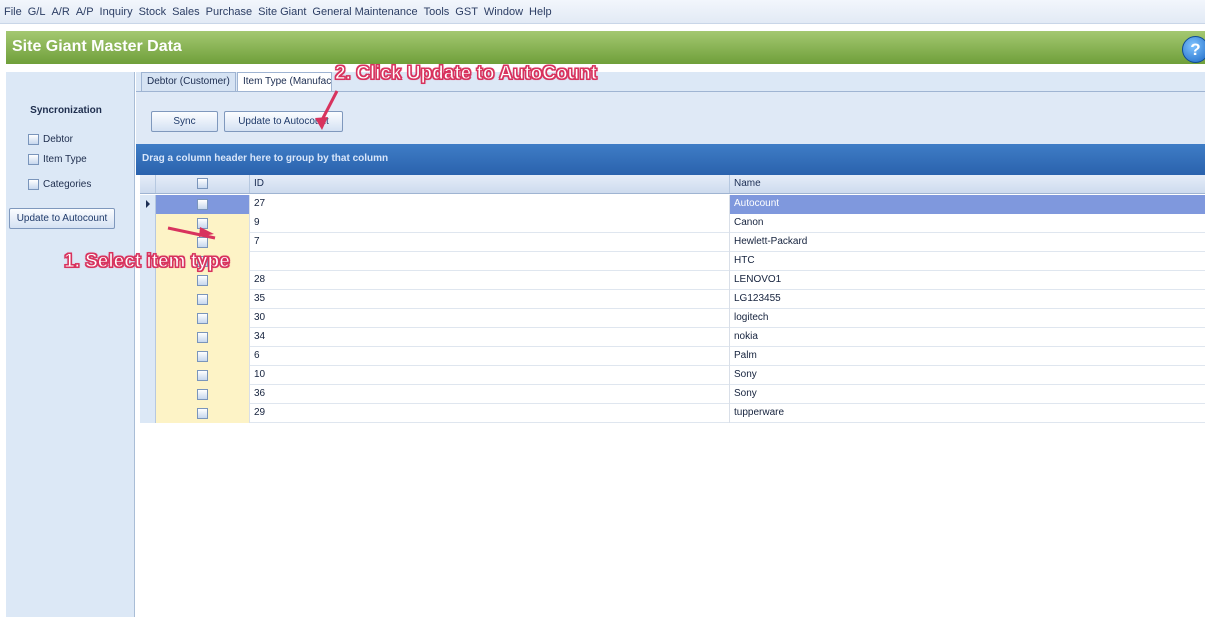 The image size is (1205, 617). Describe the element at coordinates (37, 12) in the screenshot. I see `menu-item-g-l: G/L` at that location.